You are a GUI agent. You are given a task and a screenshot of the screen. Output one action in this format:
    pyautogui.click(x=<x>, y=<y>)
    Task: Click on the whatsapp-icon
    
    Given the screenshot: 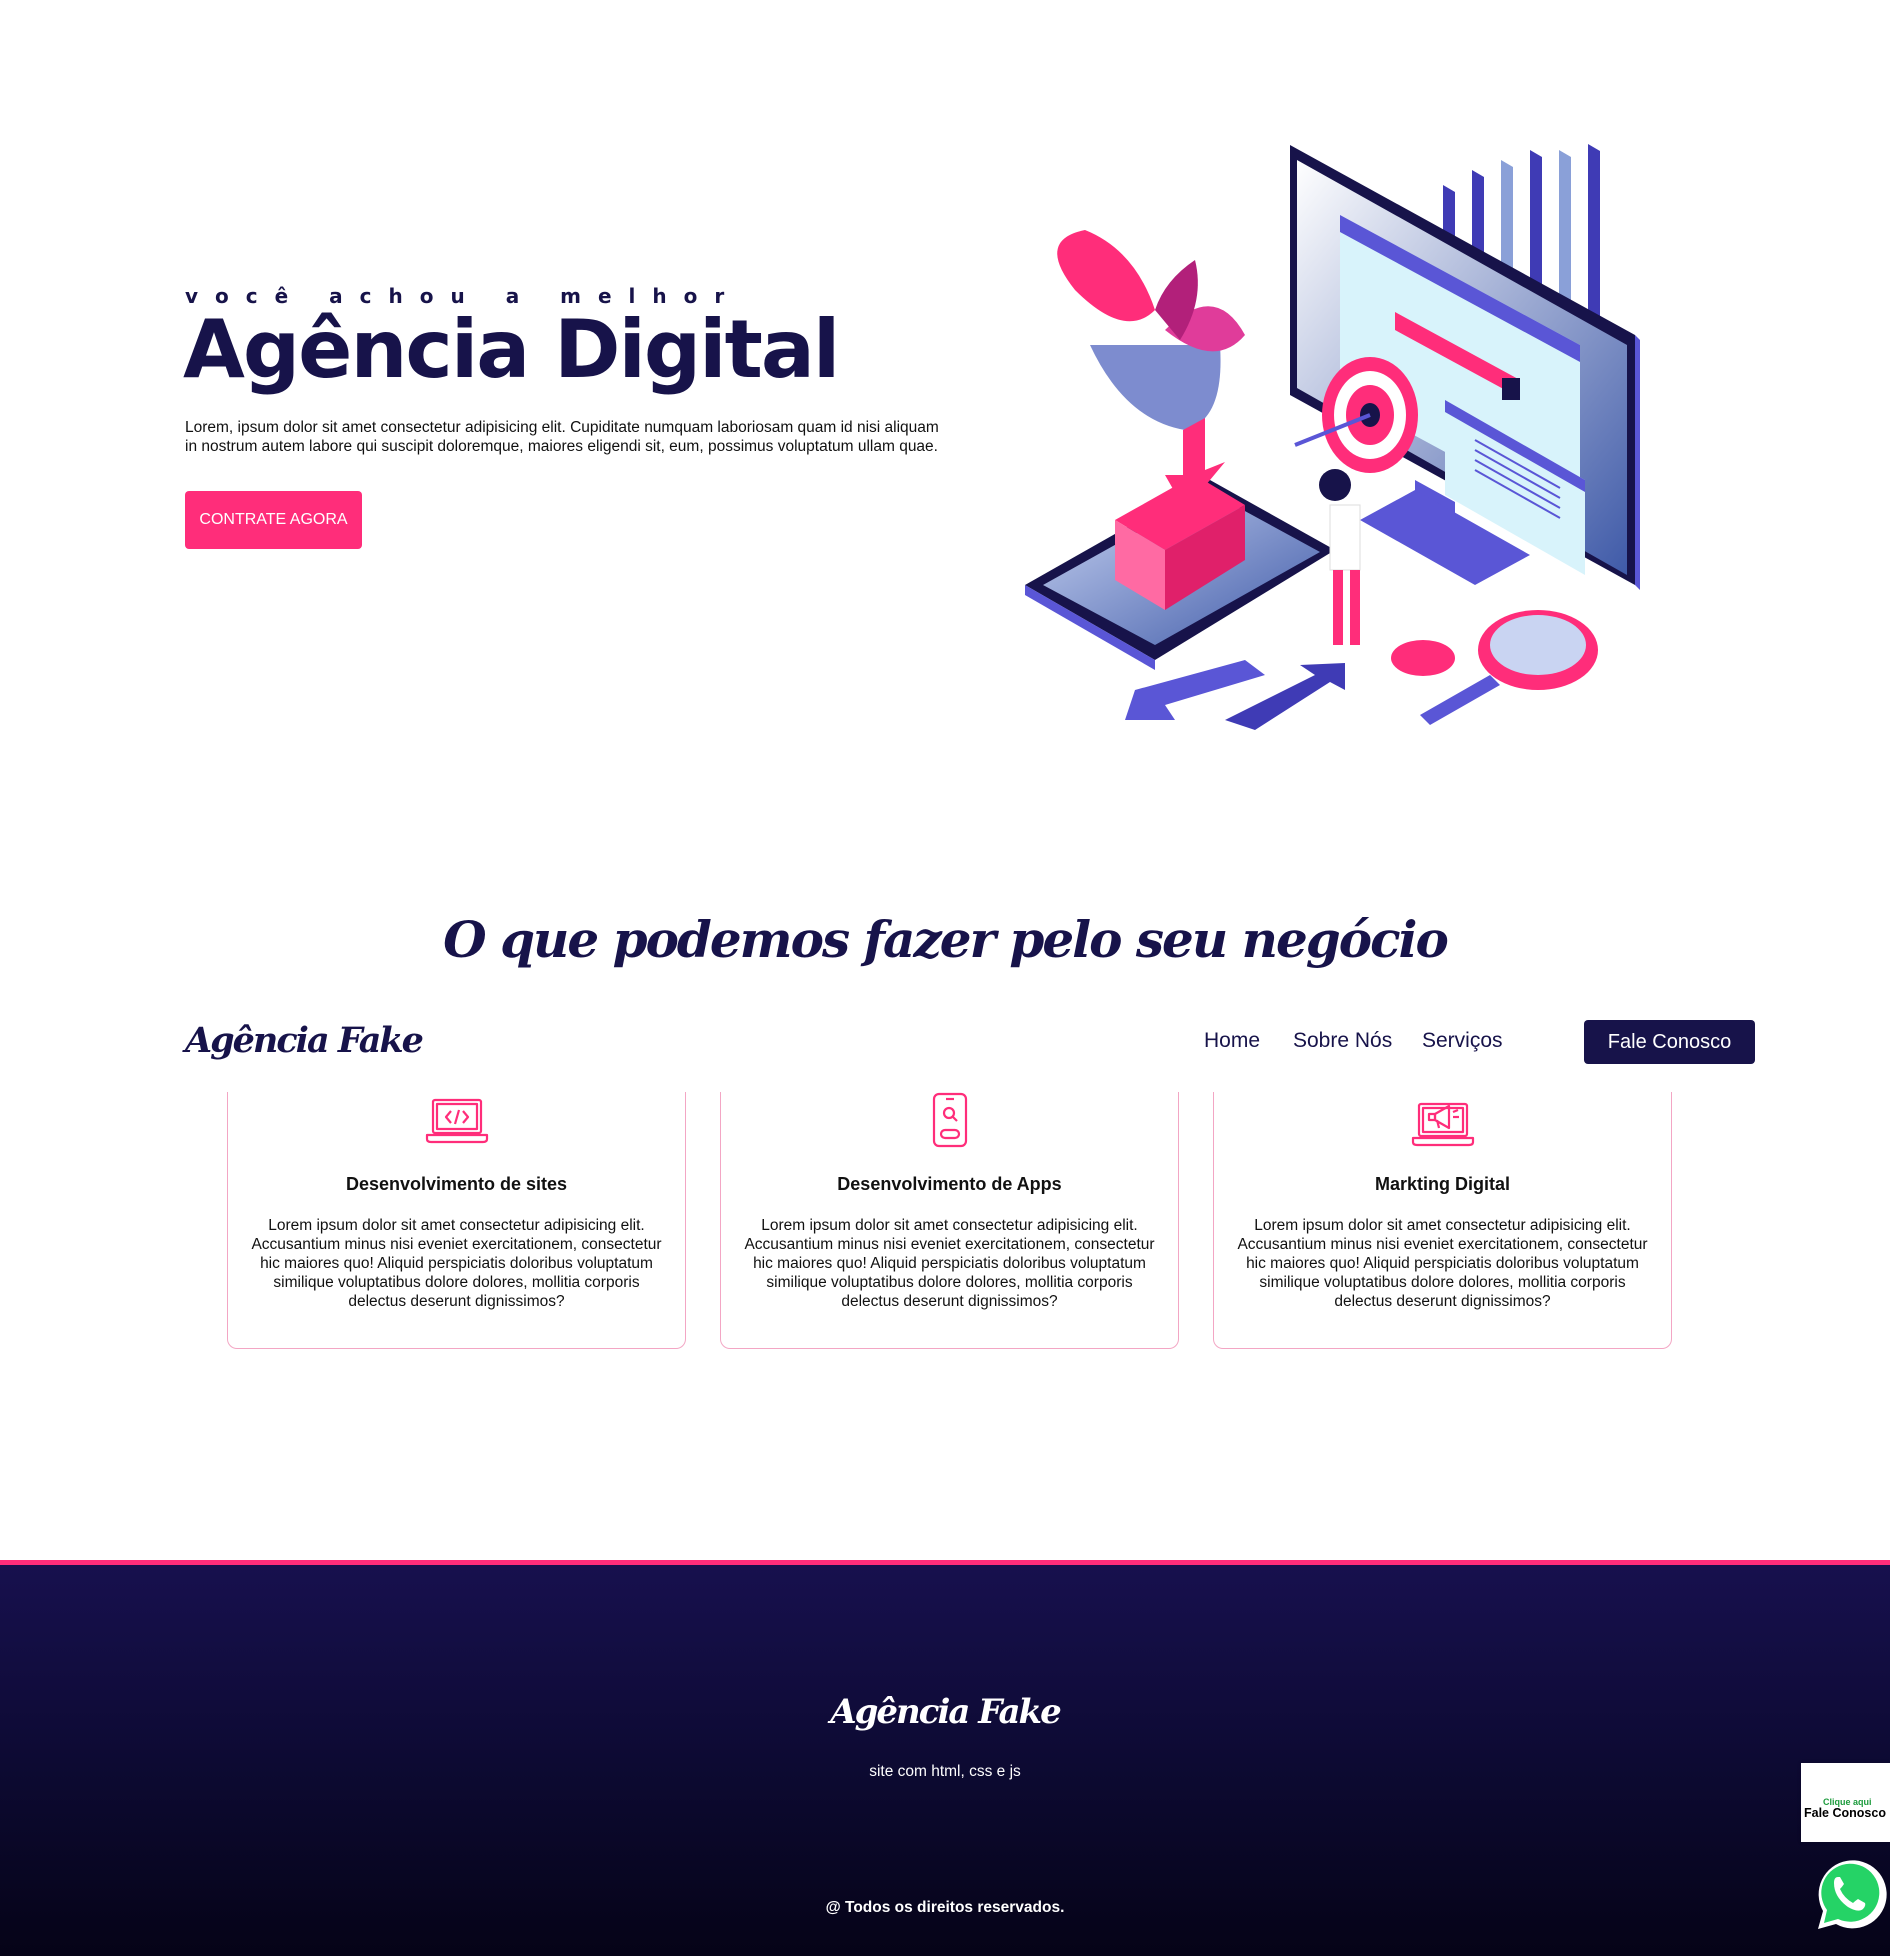 What is the action you would take?
    pyautogui.click(x=1850, y=1893)
    